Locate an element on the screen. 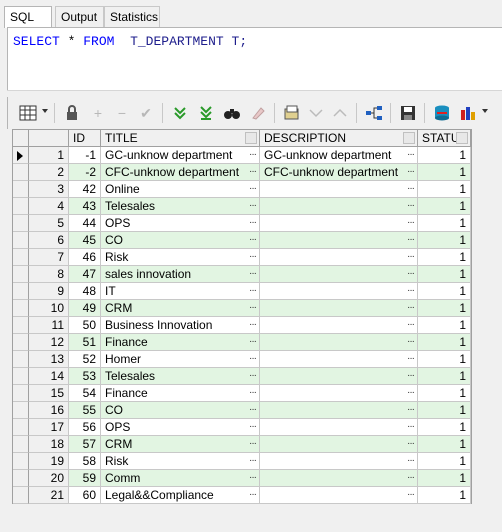 Image resolution: width=502 pixels, height=532 pixels. table-row: 11 50 Business Innovation ··· ··· 1 is located at coordinates (242, 325).